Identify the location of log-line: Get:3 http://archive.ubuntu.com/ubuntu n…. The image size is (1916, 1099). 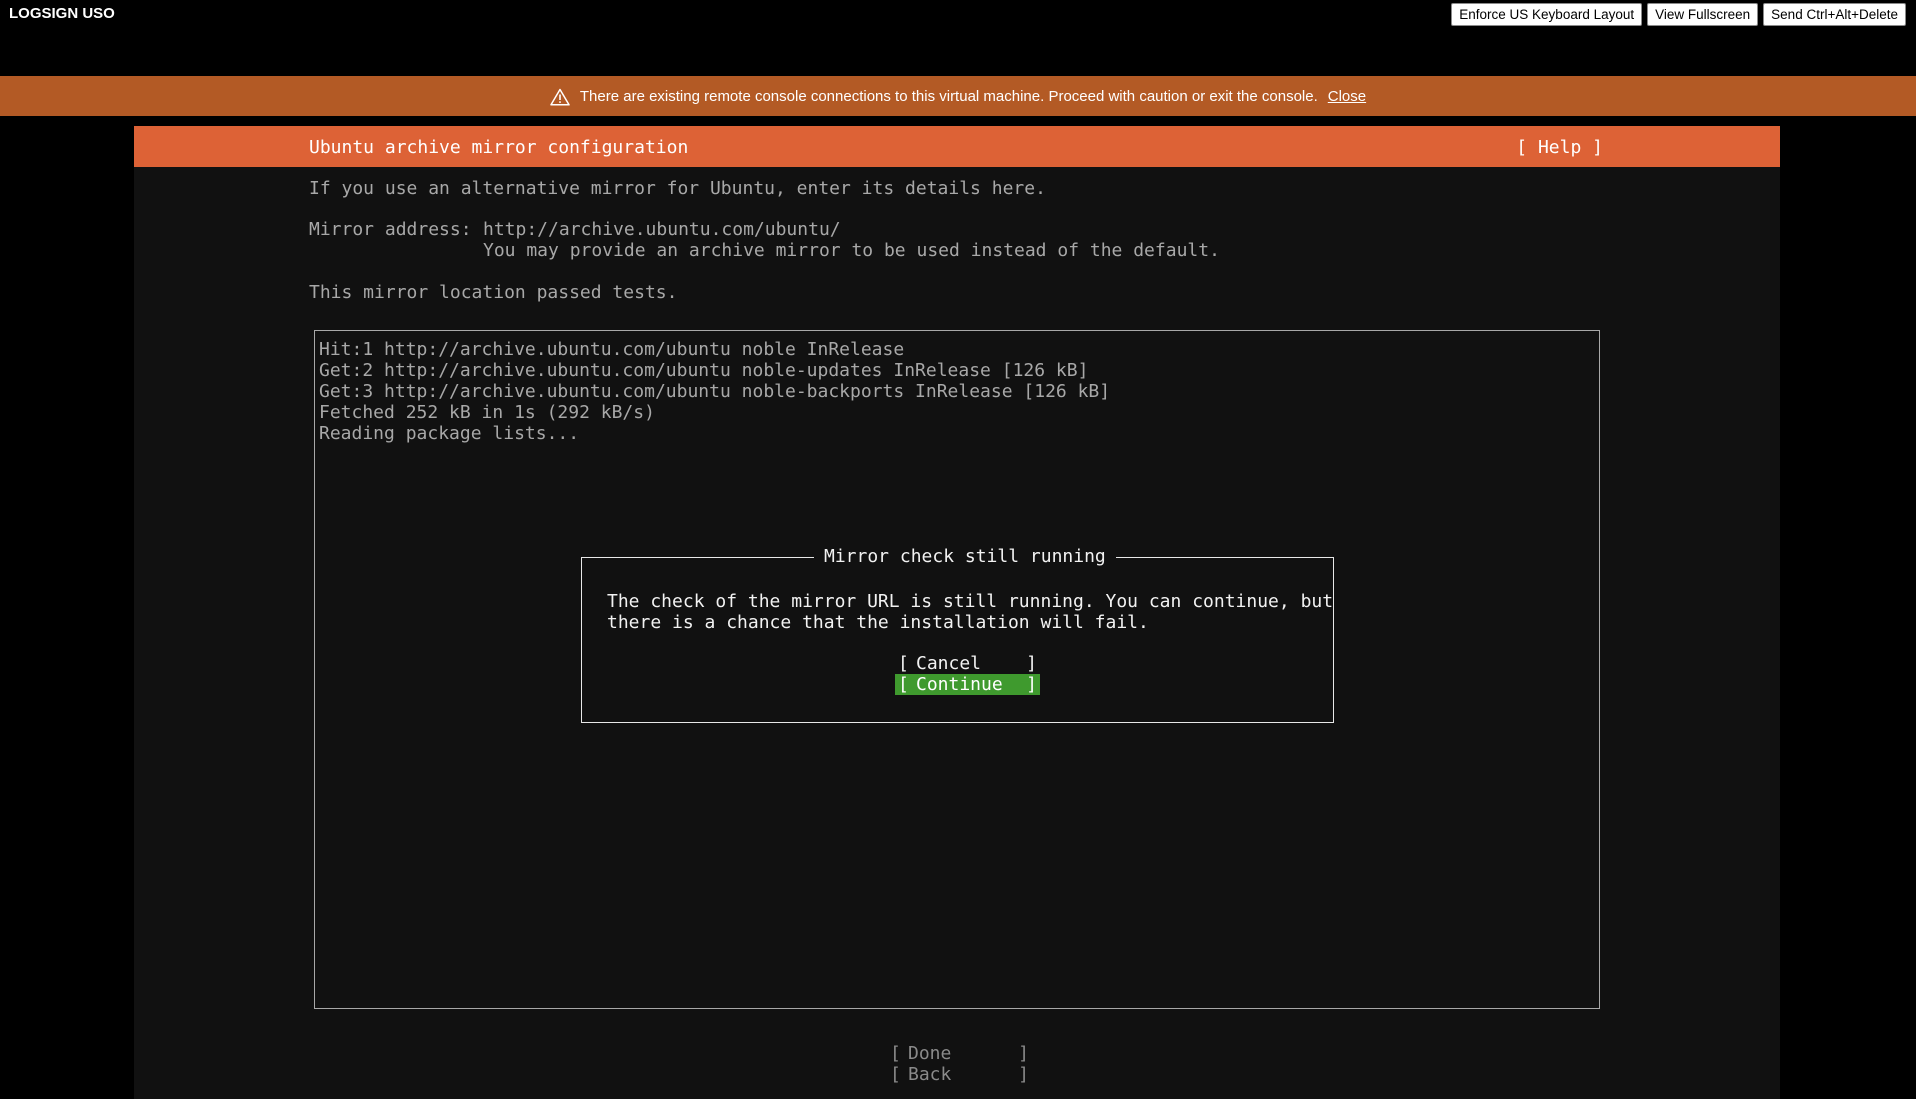
(715, 391).